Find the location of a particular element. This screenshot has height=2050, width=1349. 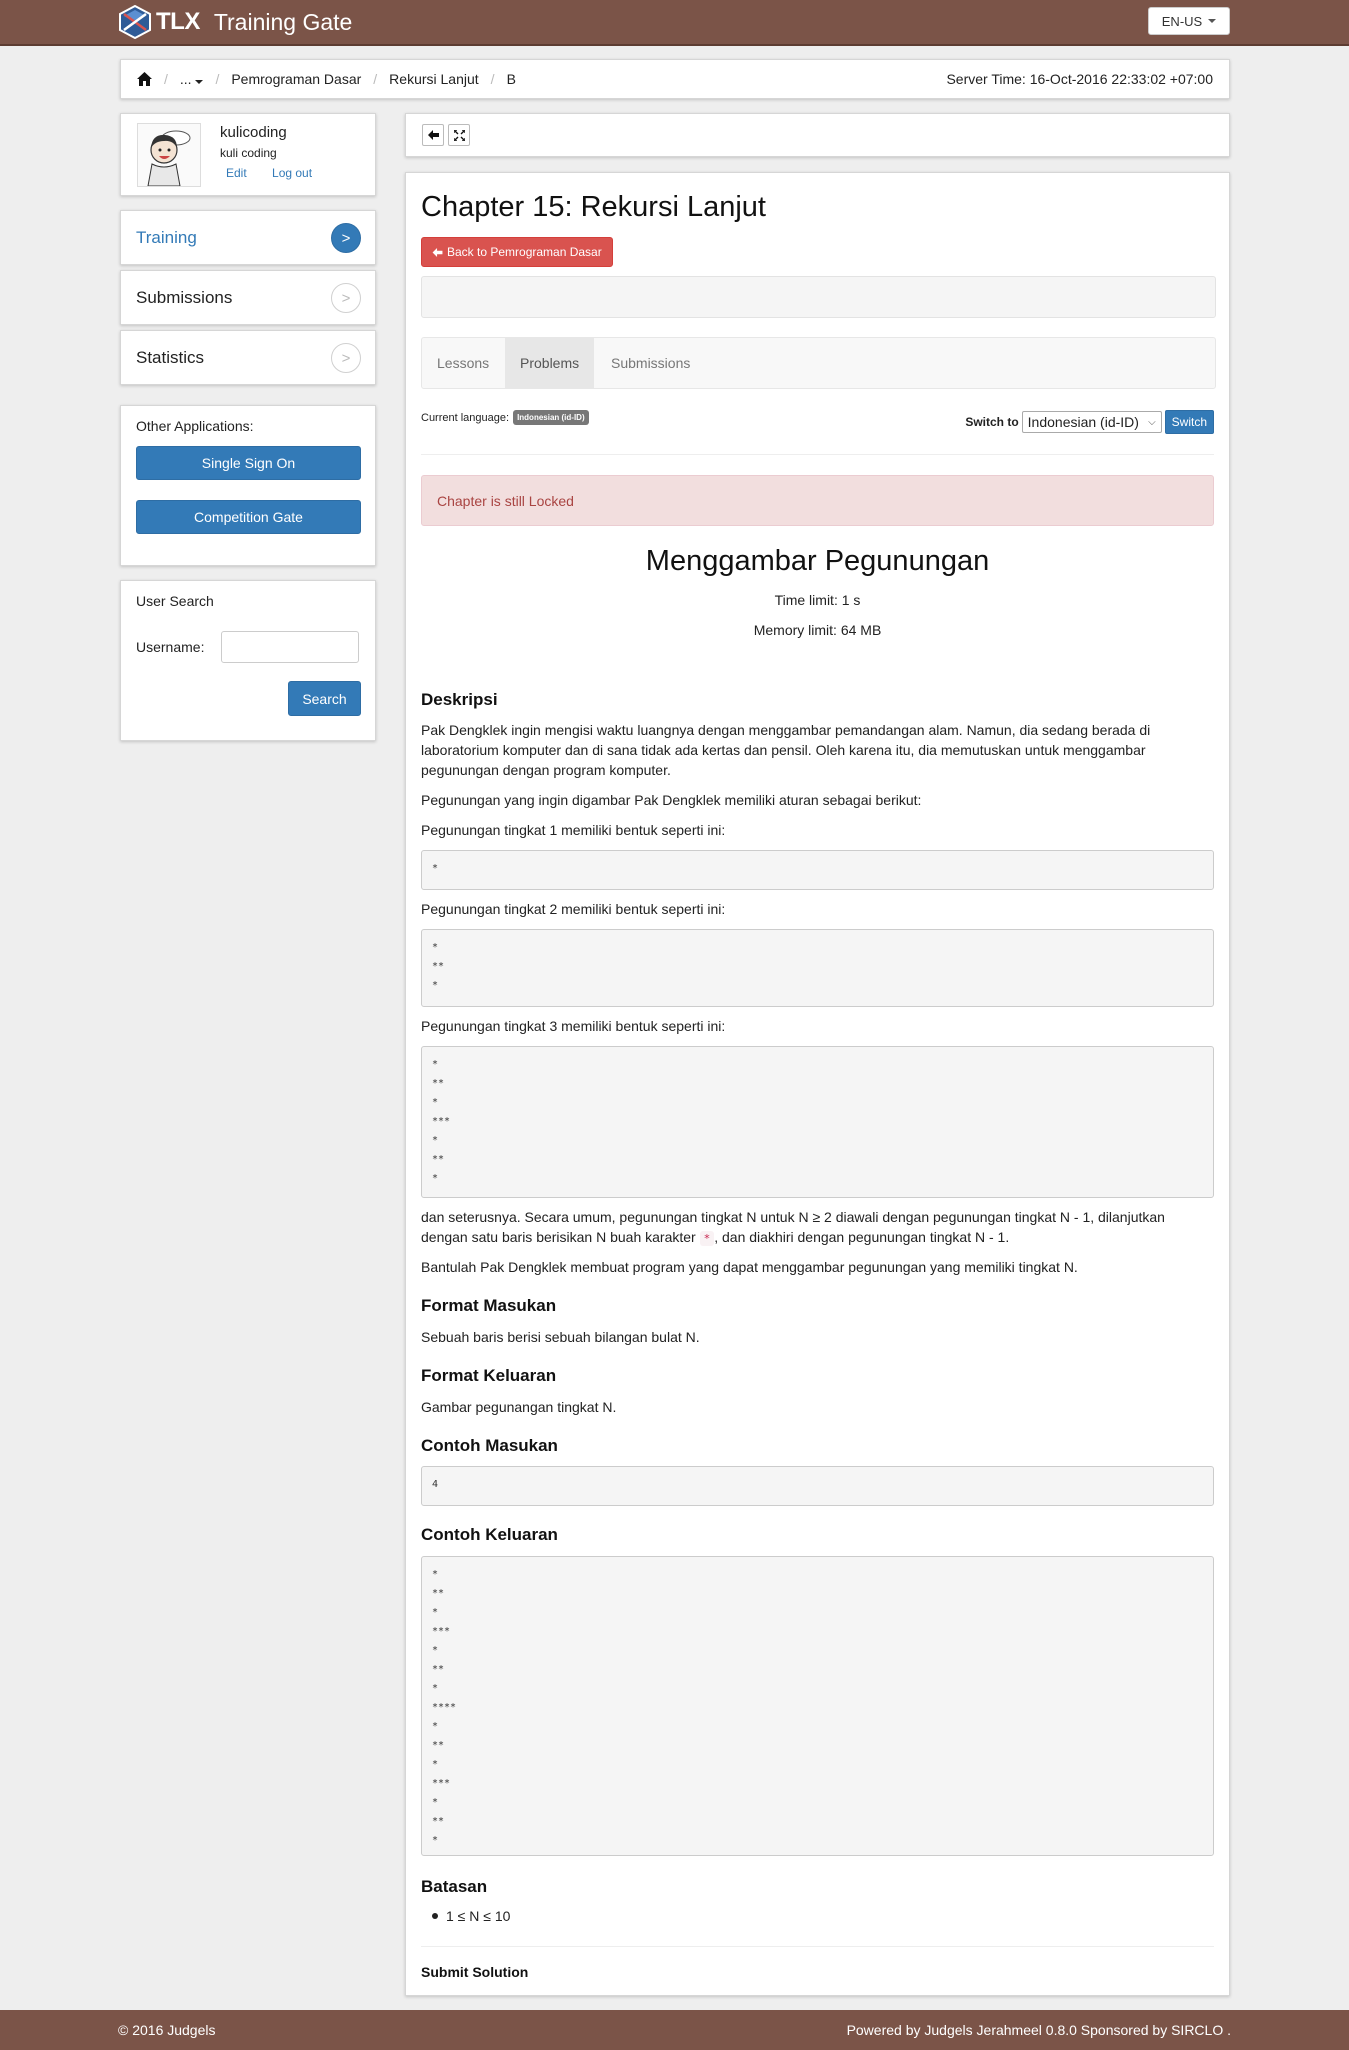

level3-example: * ** * *** * ** * is located at coordinates (817, 1122).